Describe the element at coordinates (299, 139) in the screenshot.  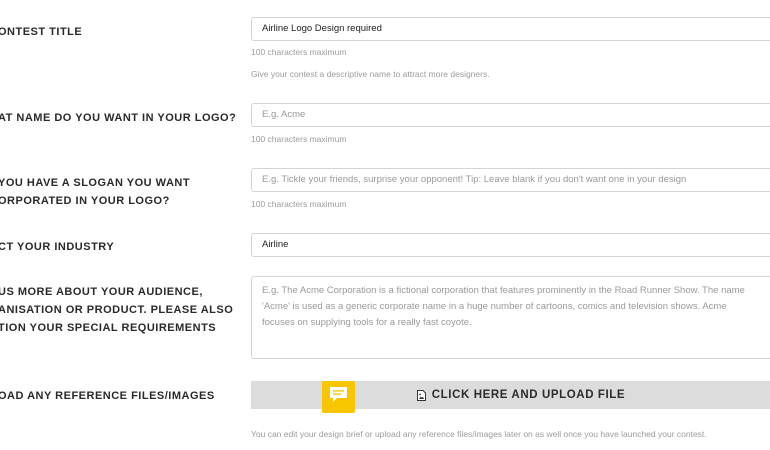
I see `logo-name-char-limit: 100 characters maximum` at that location.